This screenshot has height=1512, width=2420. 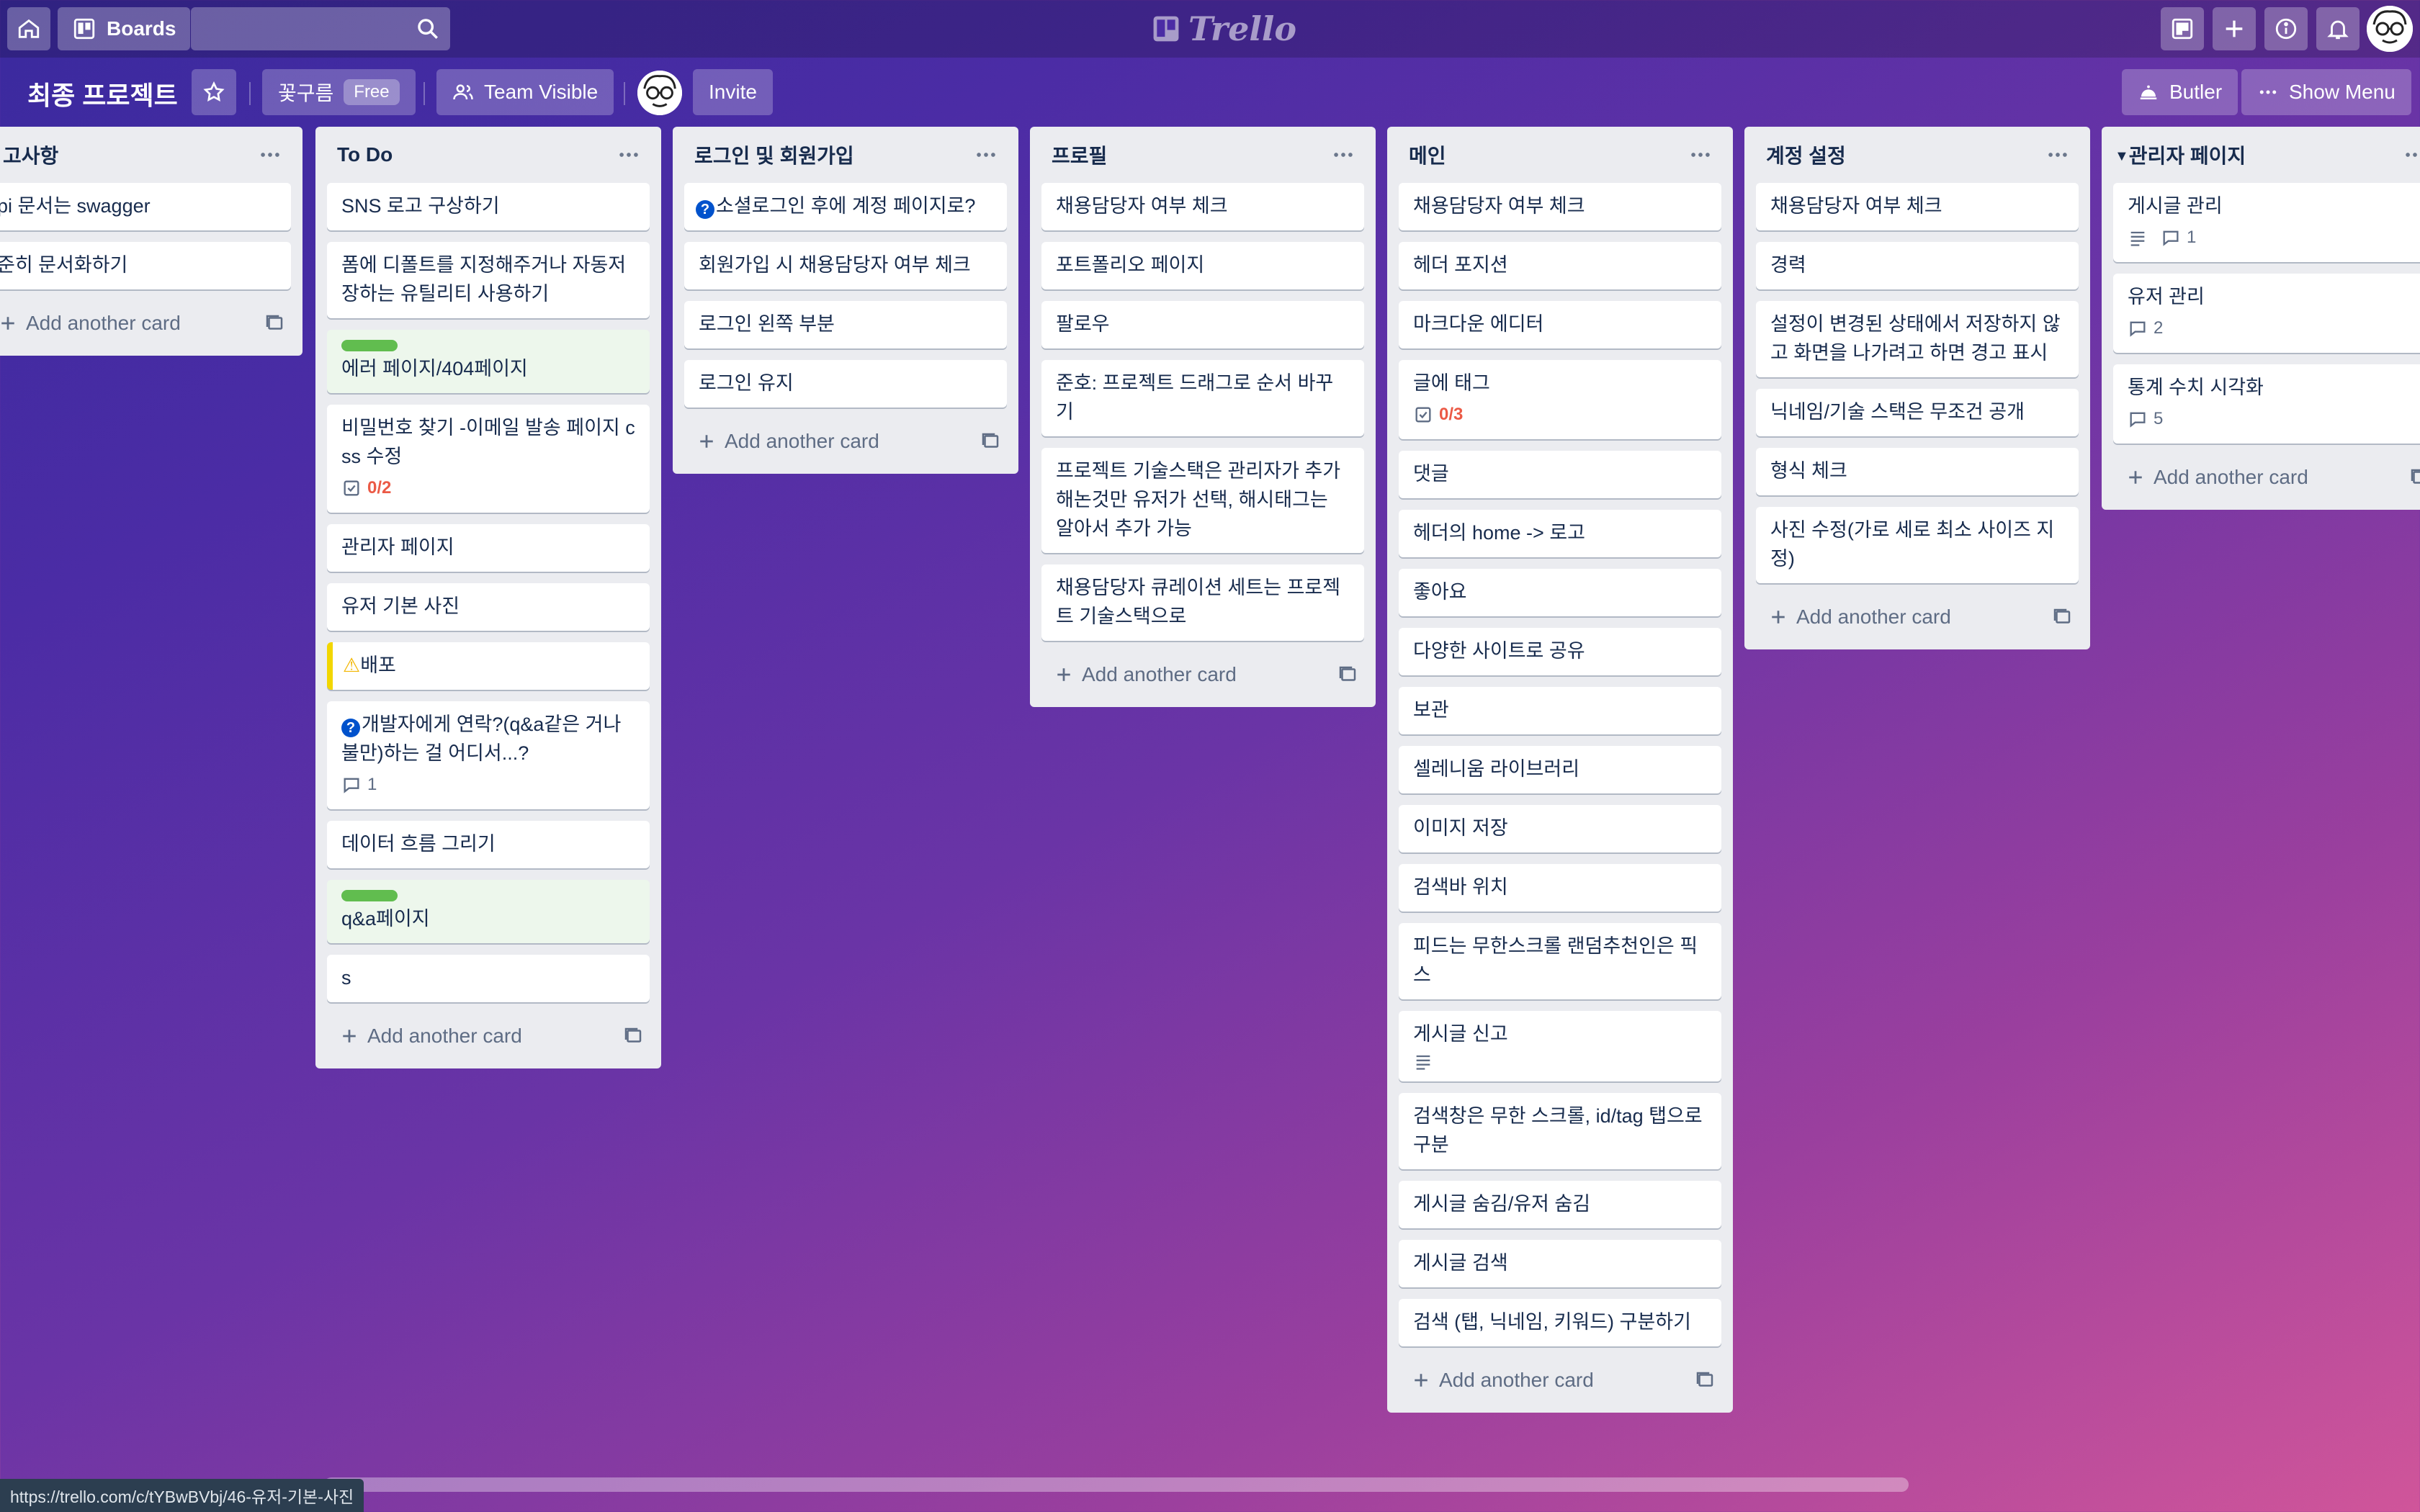 What do you see at coordinates (845, 324) in the screenshot?
I see `card: 로그인 왼쪽 부분` at bounding box center [845, 324].